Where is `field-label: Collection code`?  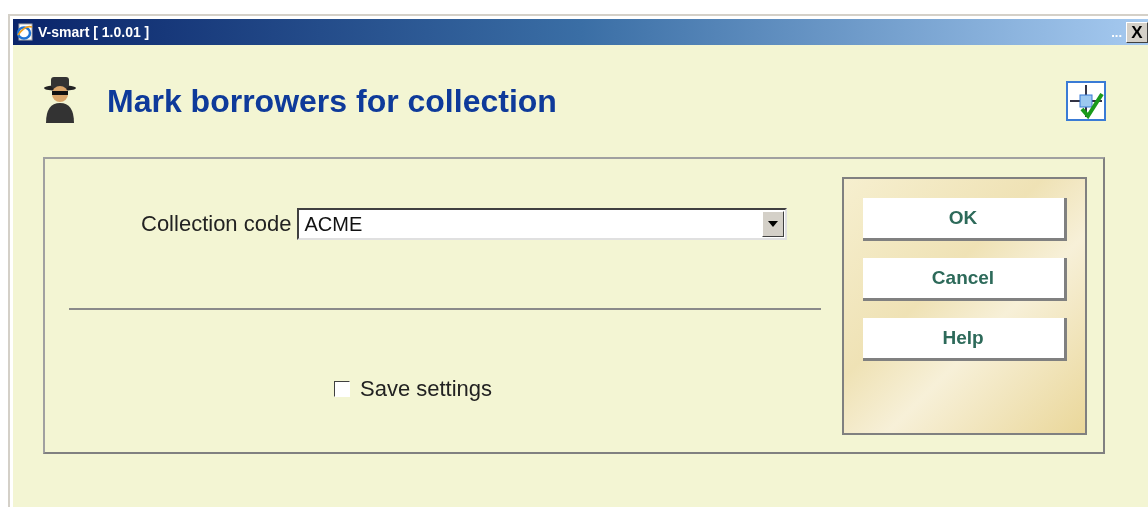
field-label: Collection code is located at coordinates (216, 224).